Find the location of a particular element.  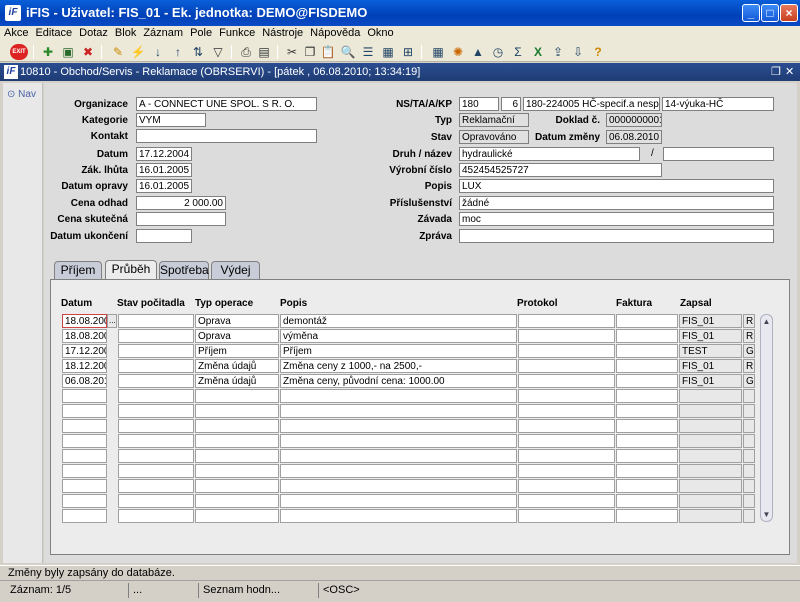

menu-akce: Akce is located at coordinates (15, 32).